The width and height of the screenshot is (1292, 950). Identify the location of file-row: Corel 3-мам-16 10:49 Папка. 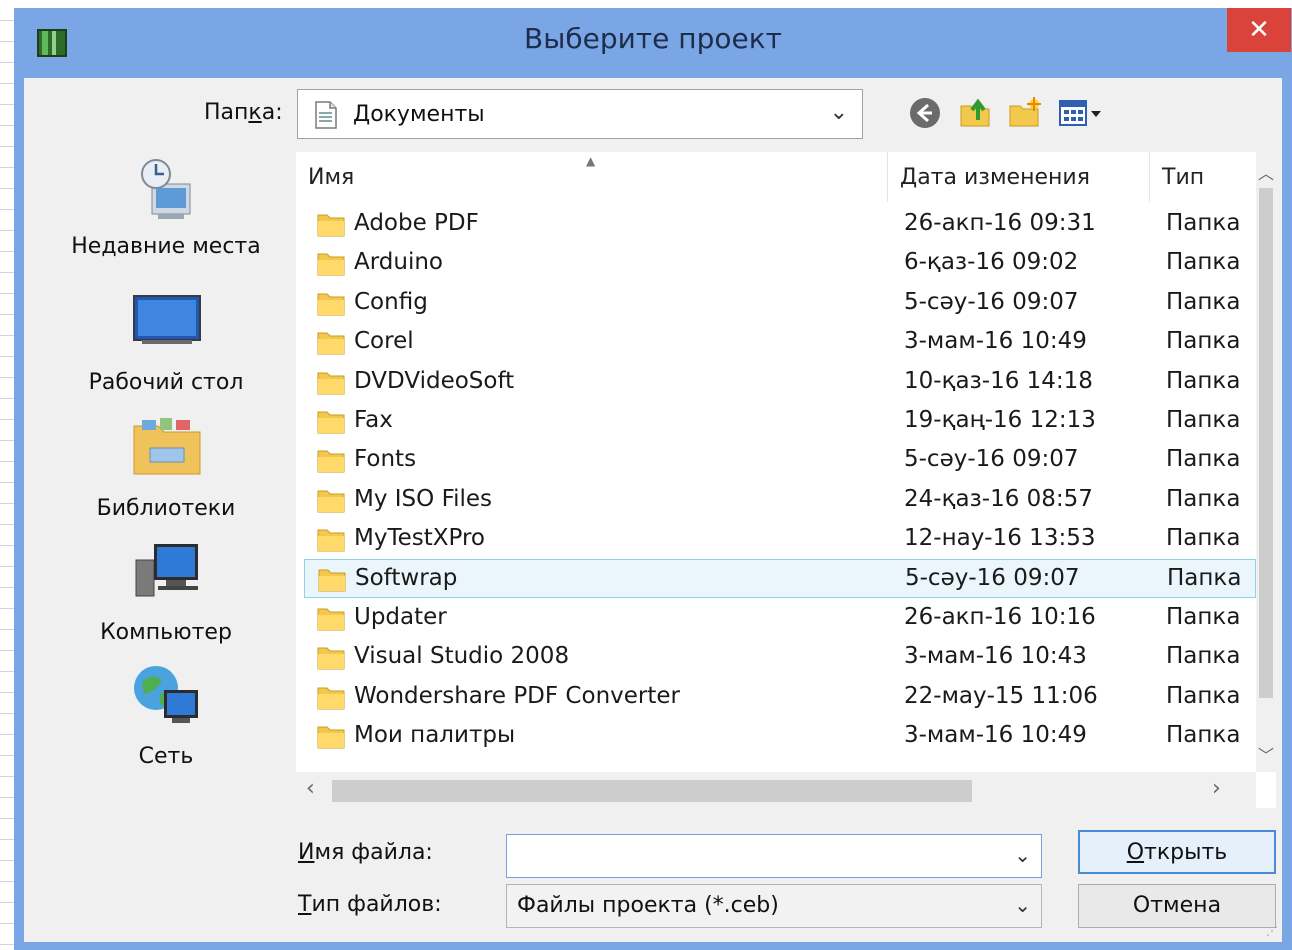
(776, 341).